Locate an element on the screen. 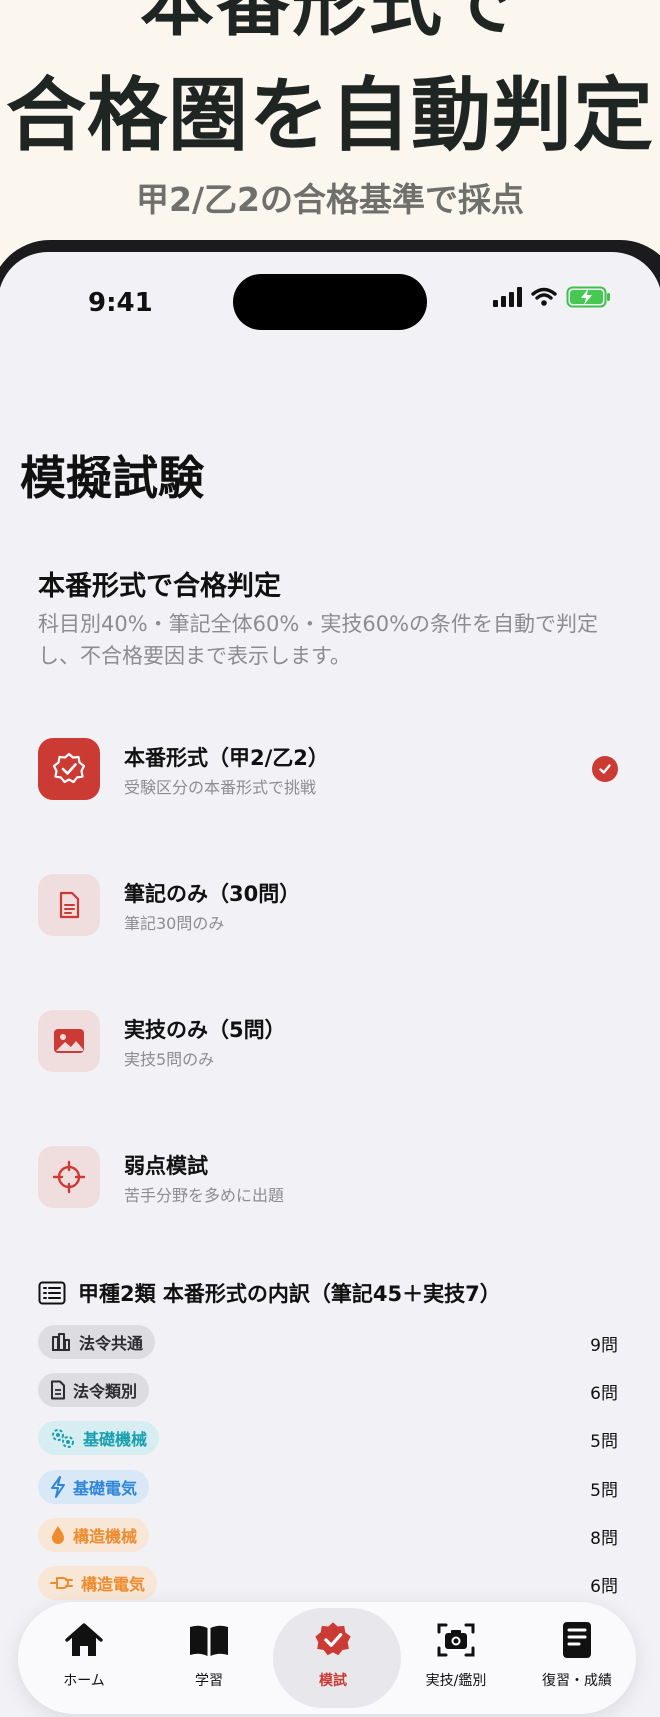 This screenshot has height=1717, width=660. tab-study: 学習 is located at coordinates (209, 1658).